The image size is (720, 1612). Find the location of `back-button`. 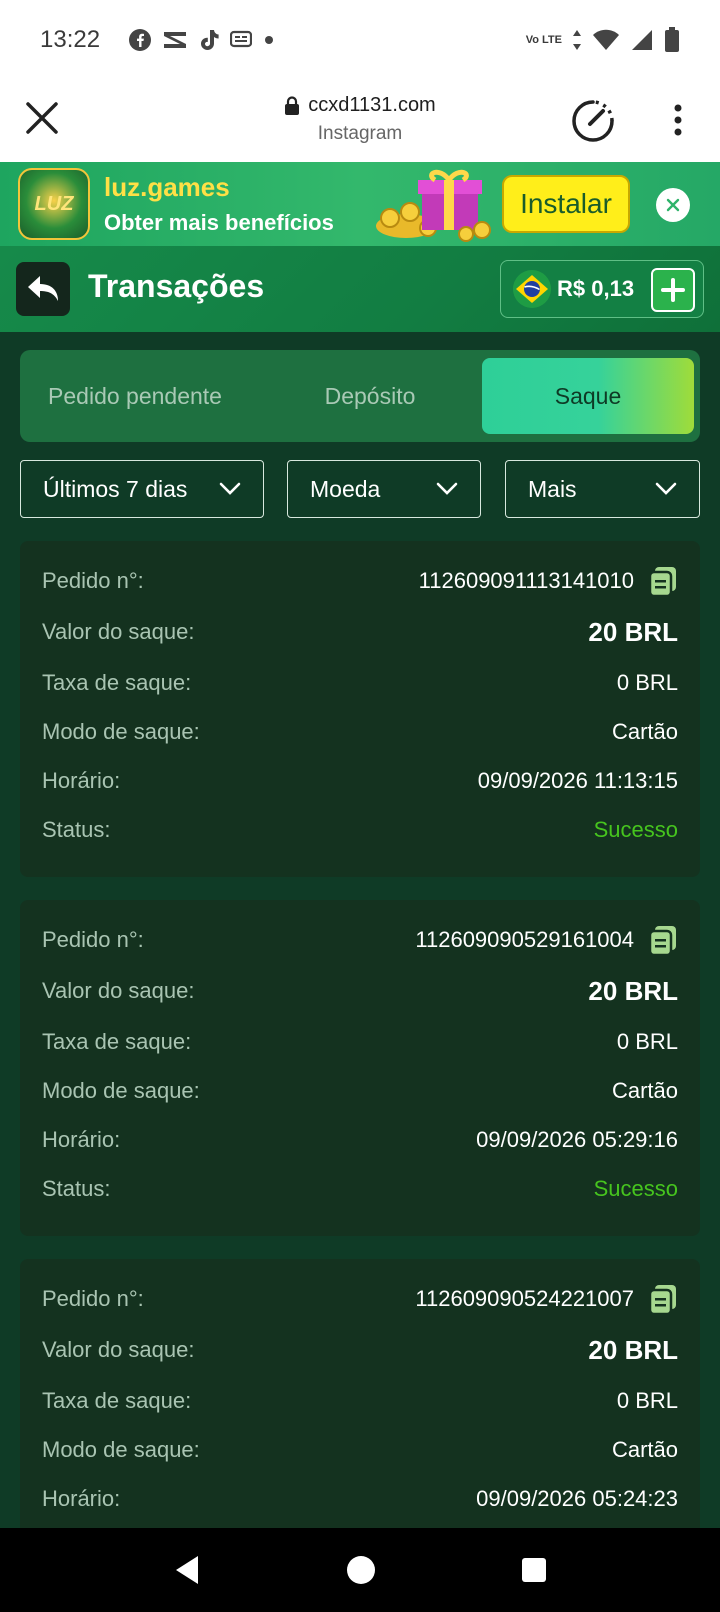

back-button is located at coordinates (43, 289).